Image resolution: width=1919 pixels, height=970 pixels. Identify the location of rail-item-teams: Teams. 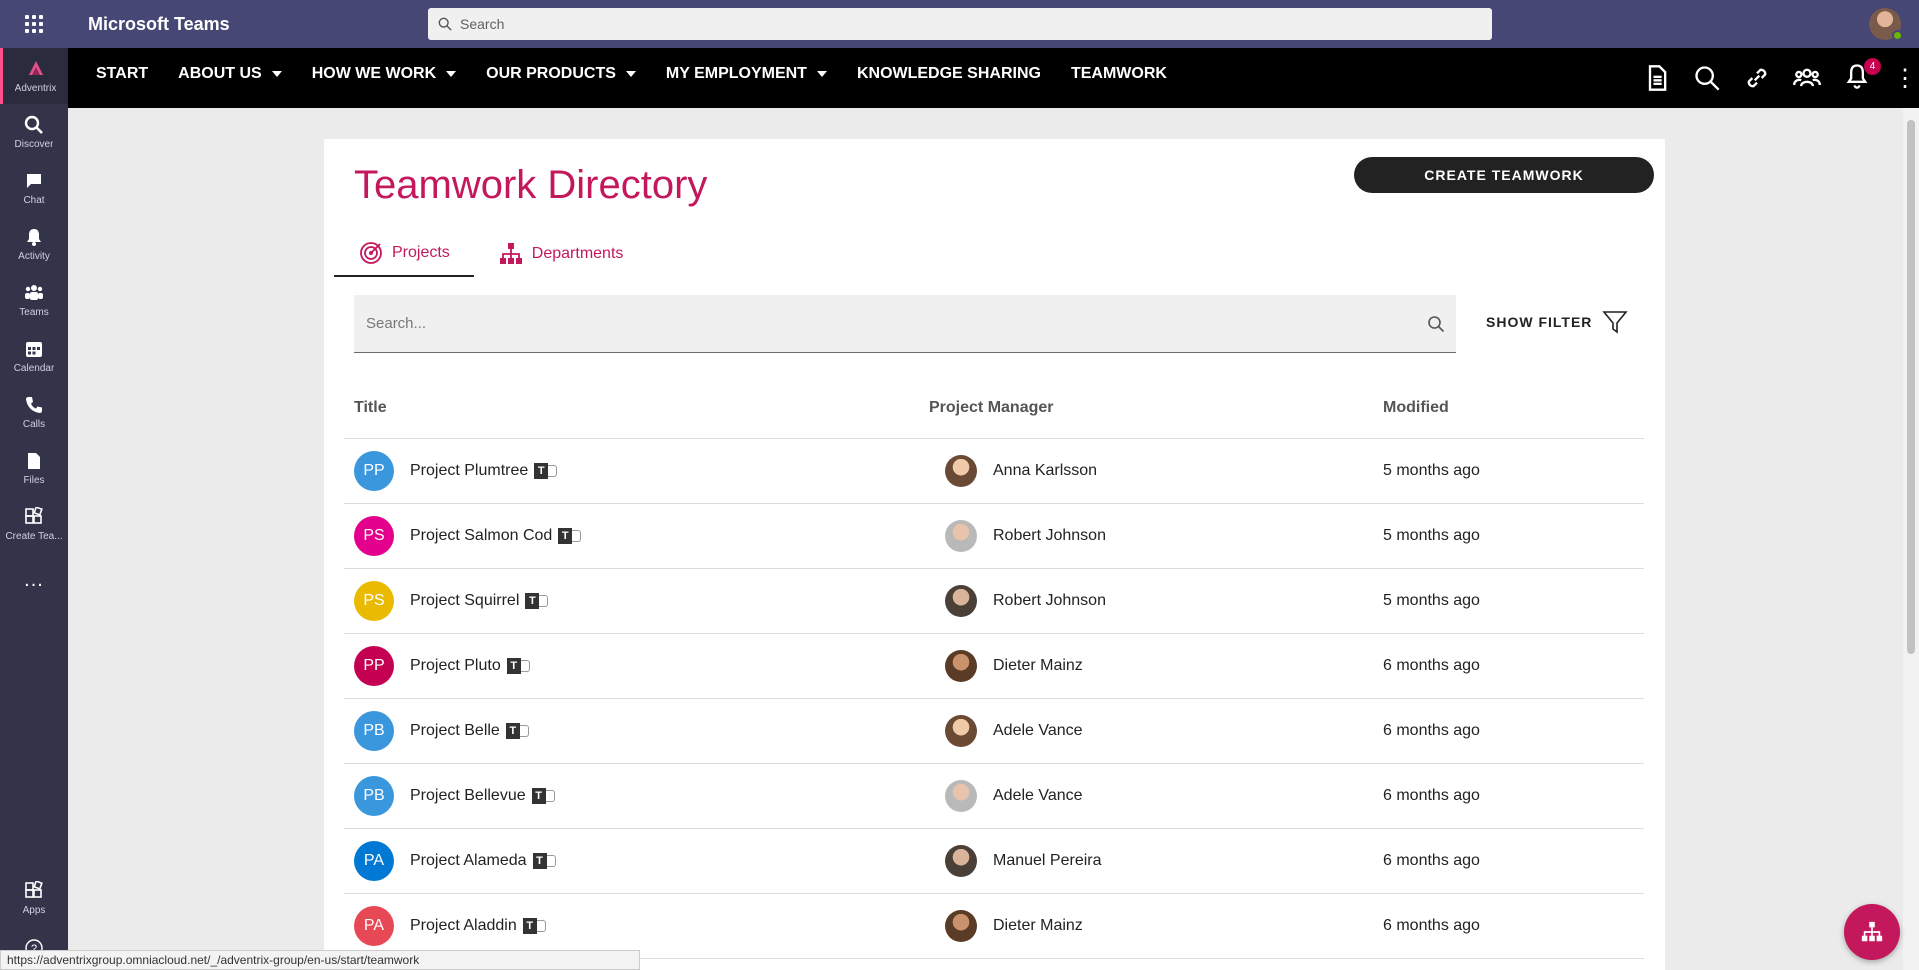
(34, 300).